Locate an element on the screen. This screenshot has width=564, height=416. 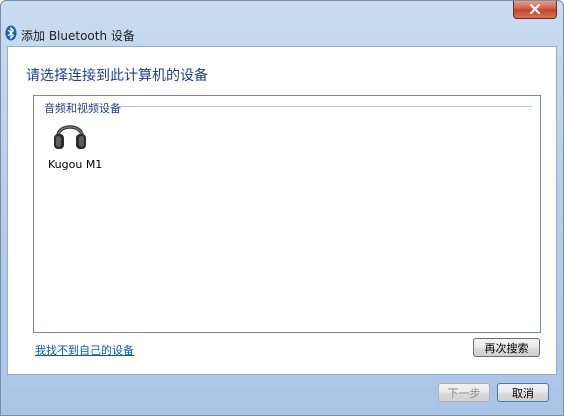
next-button: 下一步 is located at coordinates (464, 392).